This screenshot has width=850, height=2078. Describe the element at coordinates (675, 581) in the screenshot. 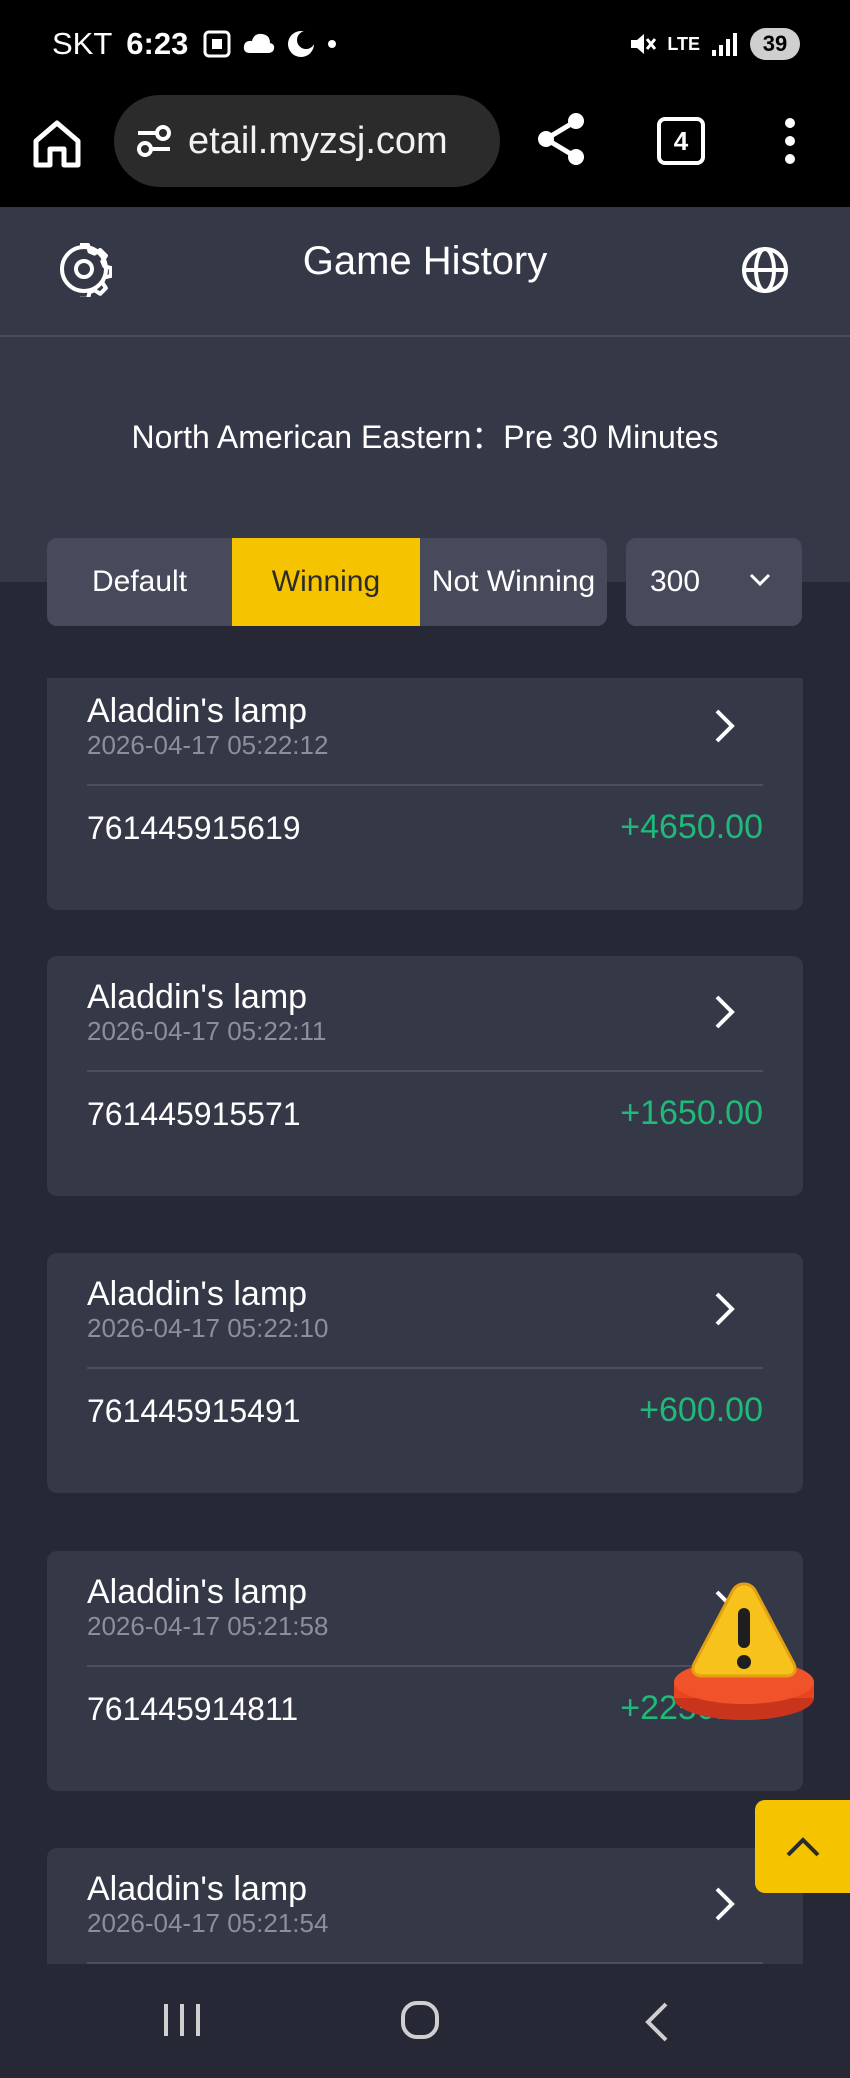

I see `record-count-value: 300` at that location.